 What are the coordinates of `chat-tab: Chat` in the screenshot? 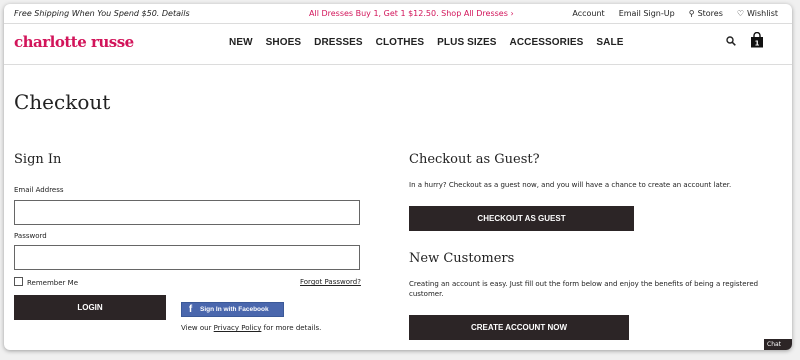 It's located at (778, 344).